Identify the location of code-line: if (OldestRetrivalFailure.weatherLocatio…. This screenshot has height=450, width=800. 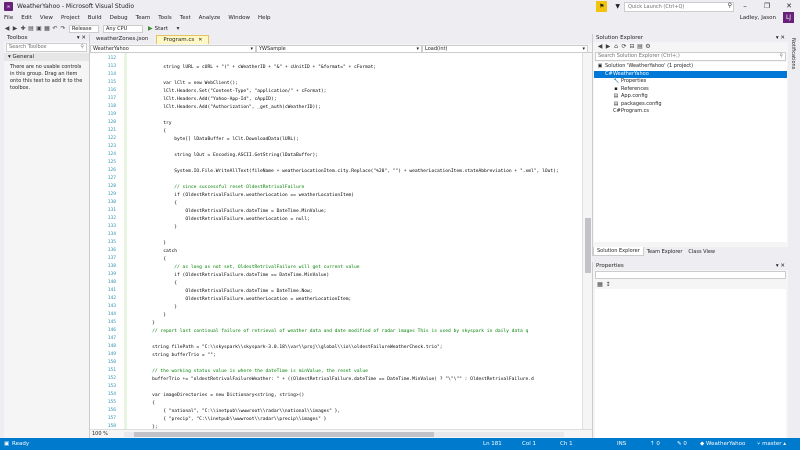
(242, 196).